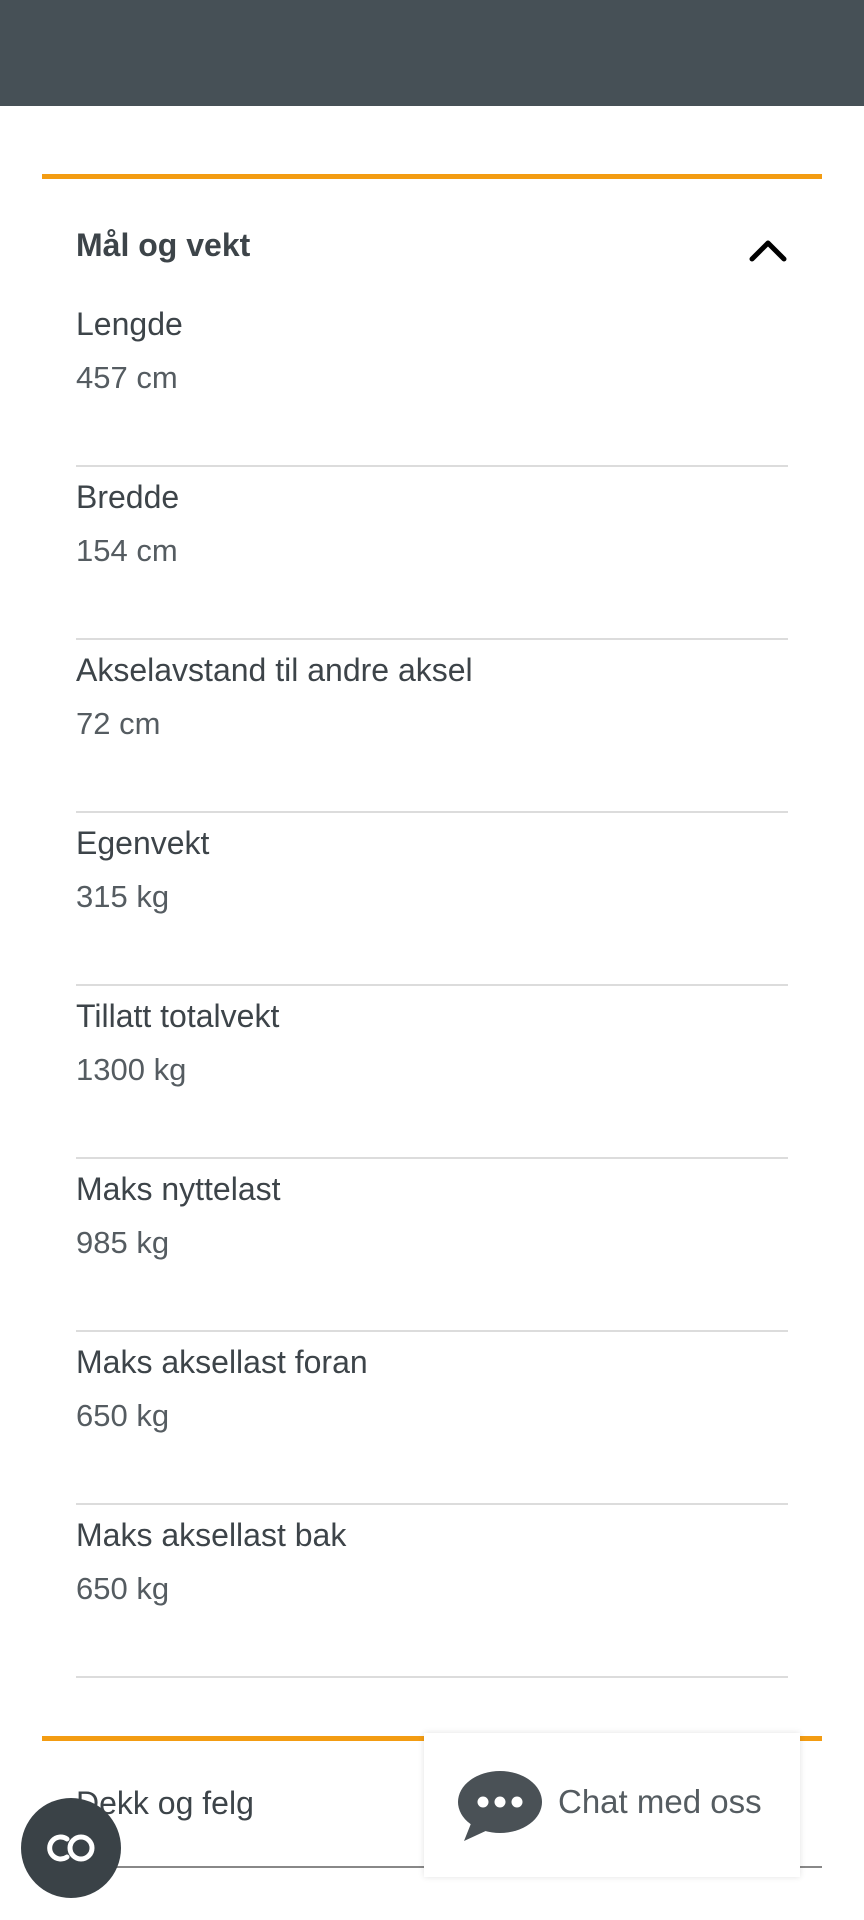  What do you see at coordinates (500, 1806) in the screenshot?
I see `chat-bubble-icon` at bounding box center [500, 1806].